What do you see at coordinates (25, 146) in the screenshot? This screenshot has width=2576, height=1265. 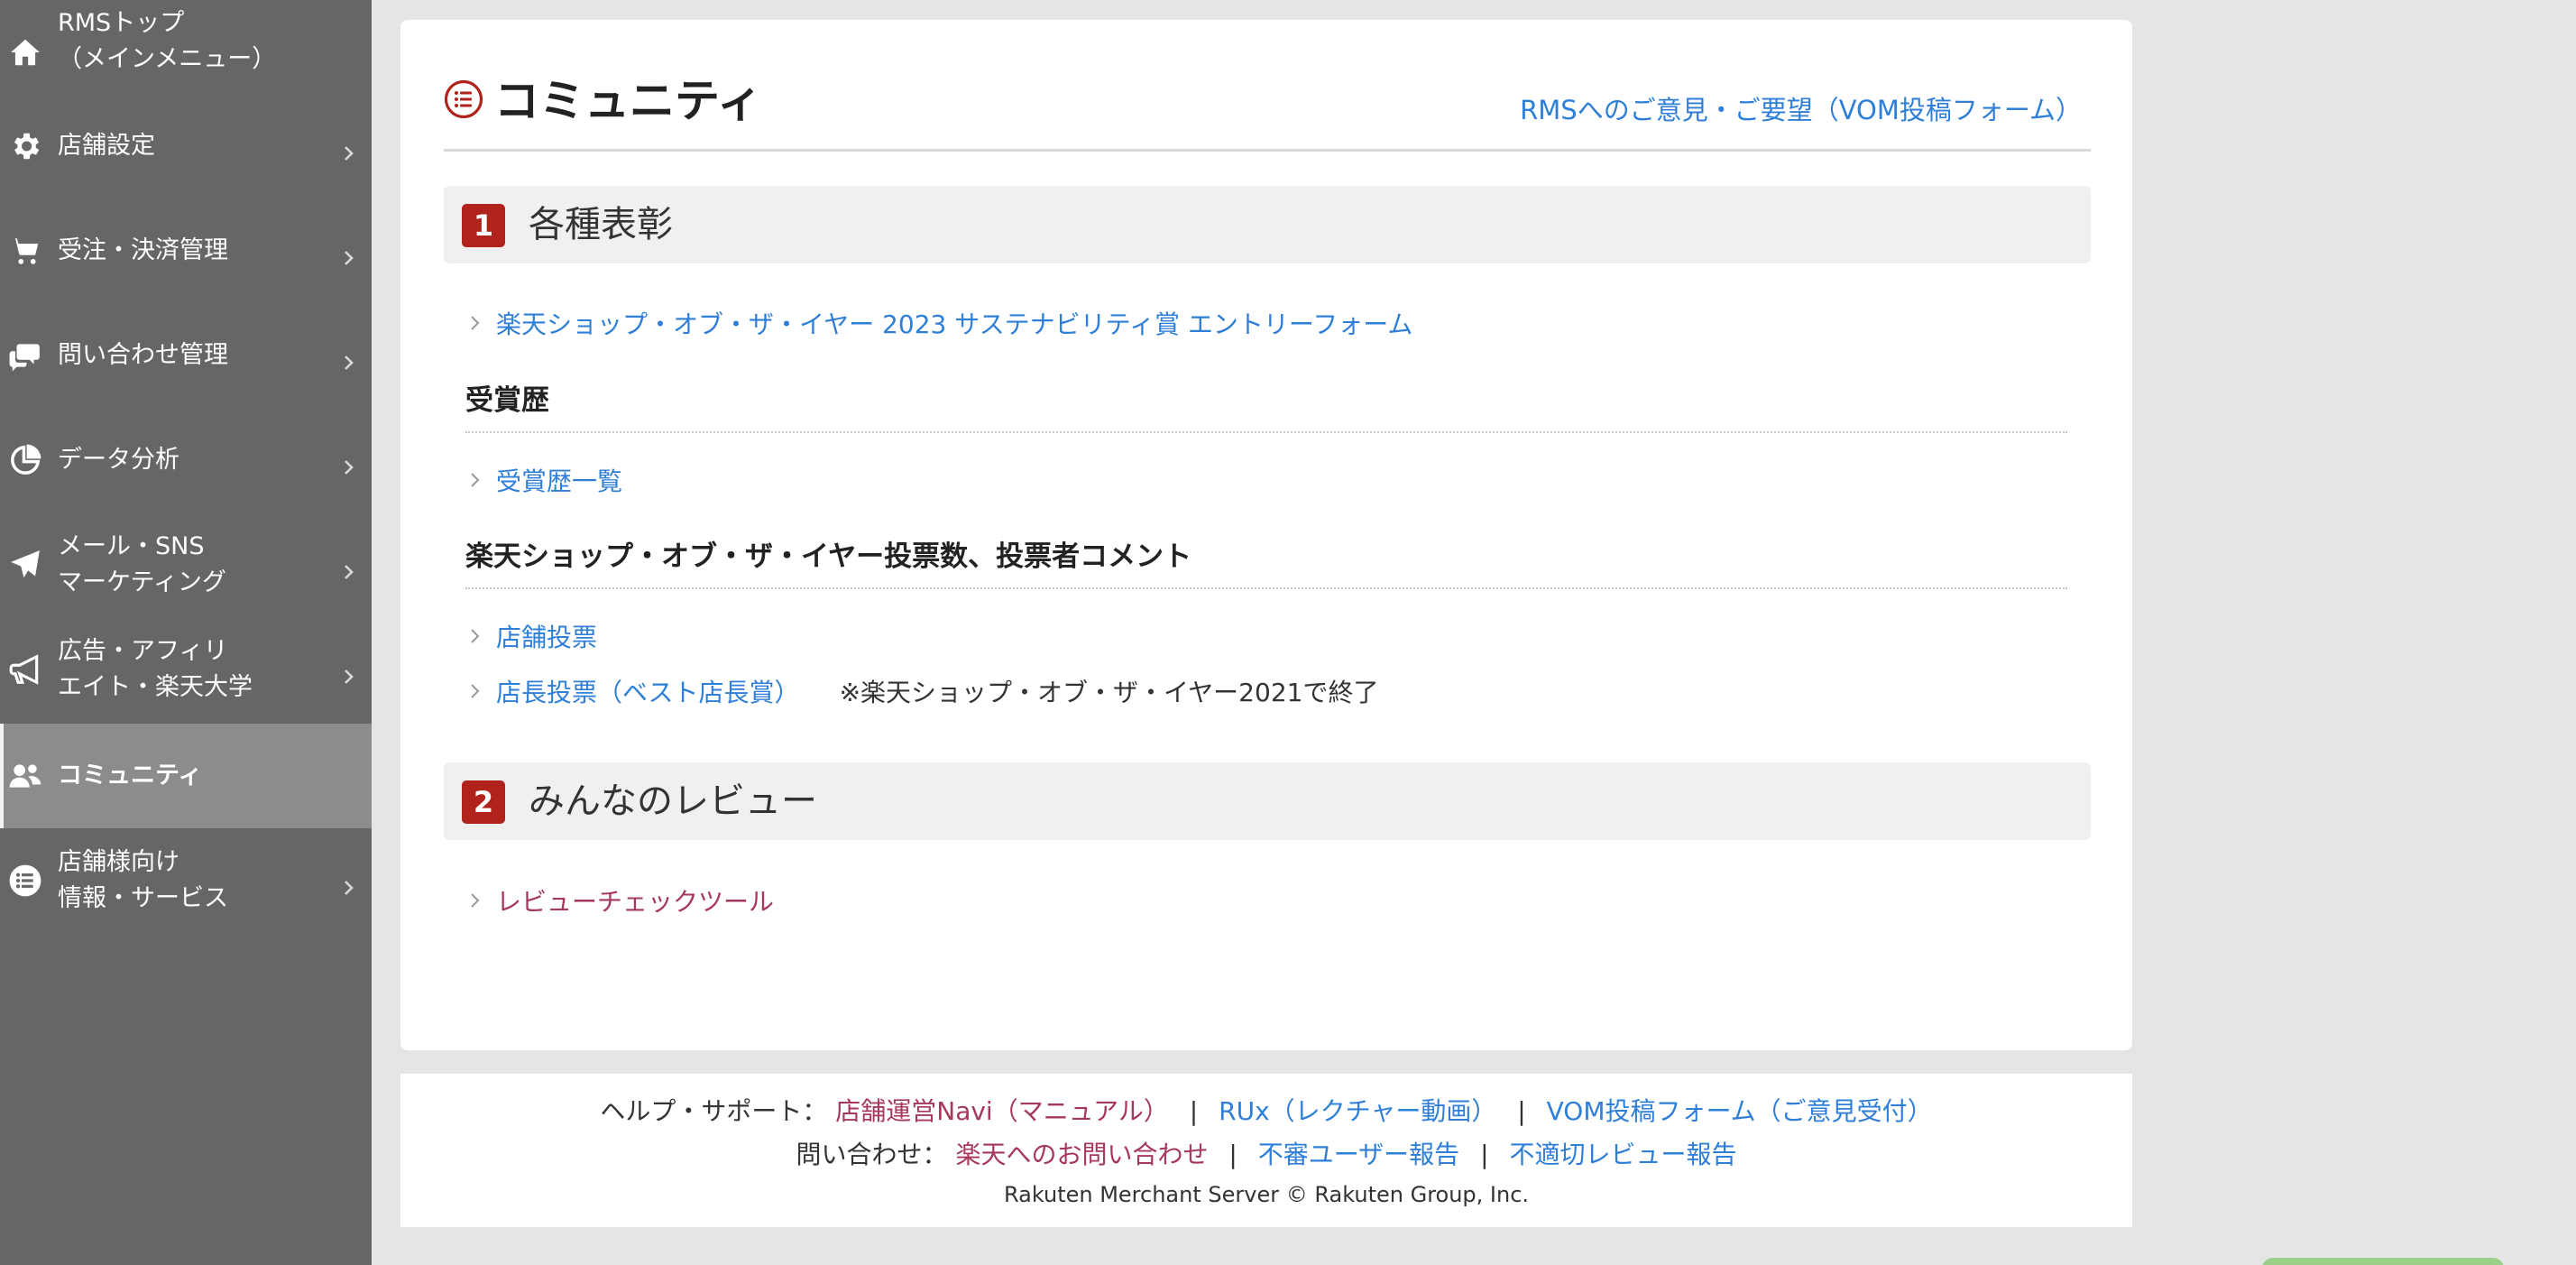 I see `gear-icon` at bounding box center [25, 146].